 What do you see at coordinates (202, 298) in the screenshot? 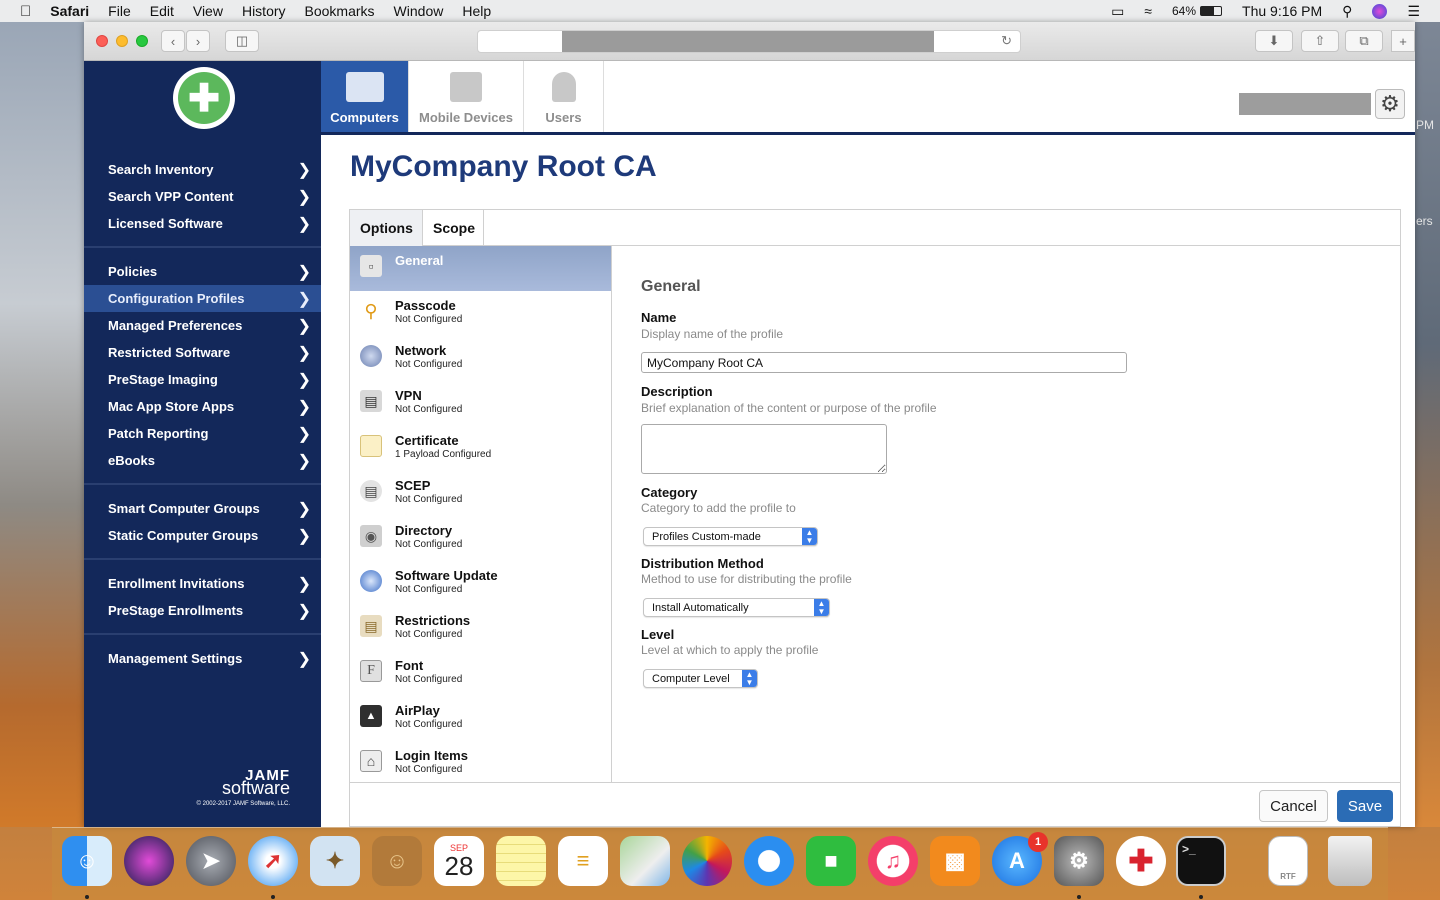
I see `sidebar-item-configuration-profiles: Configuration Profiles ❯` at bounding box center [202, 298].